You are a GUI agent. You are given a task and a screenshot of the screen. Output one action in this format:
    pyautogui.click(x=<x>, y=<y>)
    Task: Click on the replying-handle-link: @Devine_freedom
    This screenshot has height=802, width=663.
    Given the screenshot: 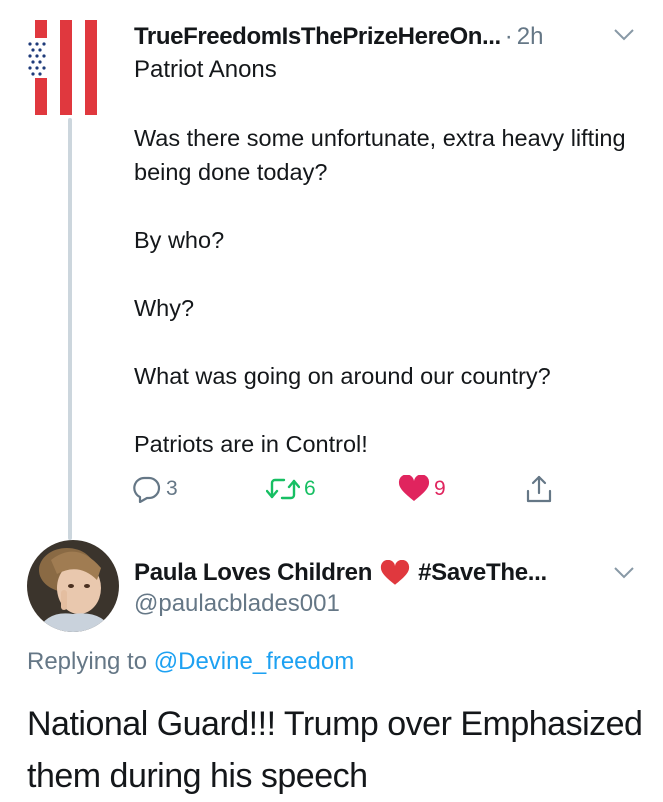 What is the action you would take?
    pyautogui.click(x=254, y=661)
    